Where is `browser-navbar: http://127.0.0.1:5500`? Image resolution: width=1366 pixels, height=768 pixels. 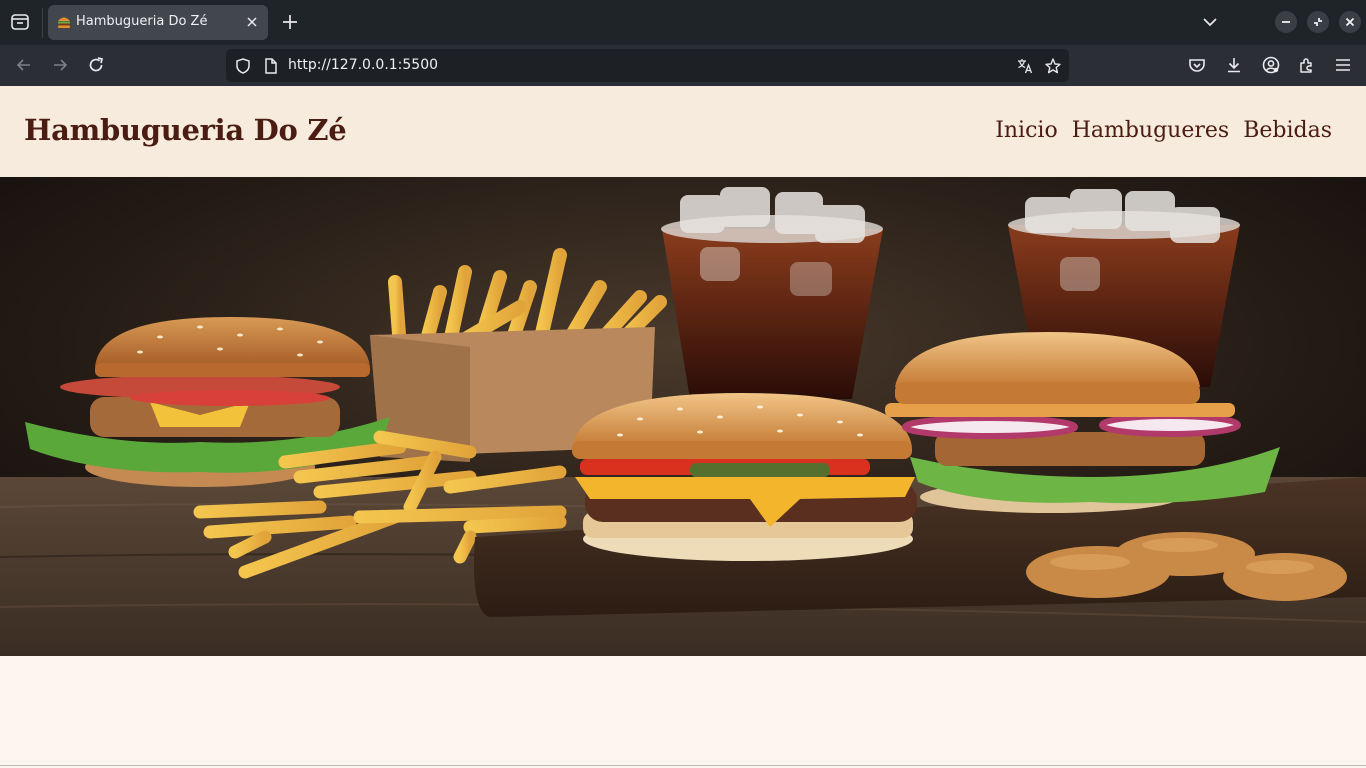
browser-navbar: http://127.0.0.1:5500 is located at coordinates (683, 65).